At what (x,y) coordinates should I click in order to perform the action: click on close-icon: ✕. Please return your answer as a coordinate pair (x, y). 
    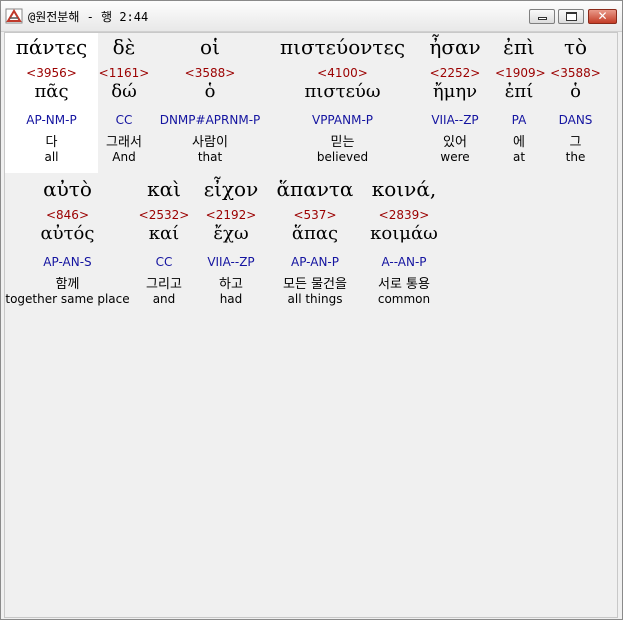
    Looking at the image, I should click on (602, 16).